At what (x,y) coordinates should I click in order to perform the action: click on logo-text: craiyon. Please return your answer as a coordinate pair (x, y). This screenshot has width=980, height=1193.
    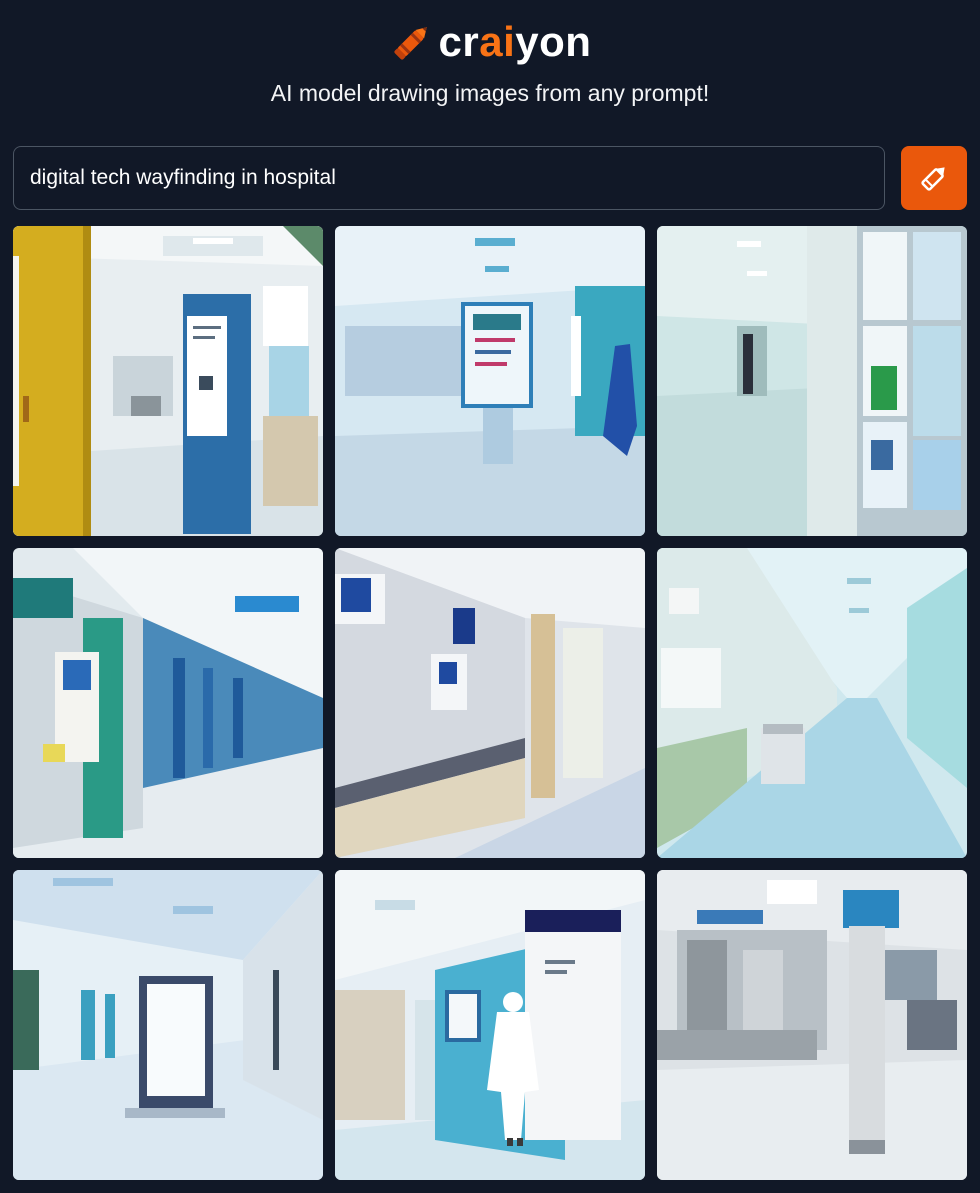
    Looking at the image, I should click on (515, 42).